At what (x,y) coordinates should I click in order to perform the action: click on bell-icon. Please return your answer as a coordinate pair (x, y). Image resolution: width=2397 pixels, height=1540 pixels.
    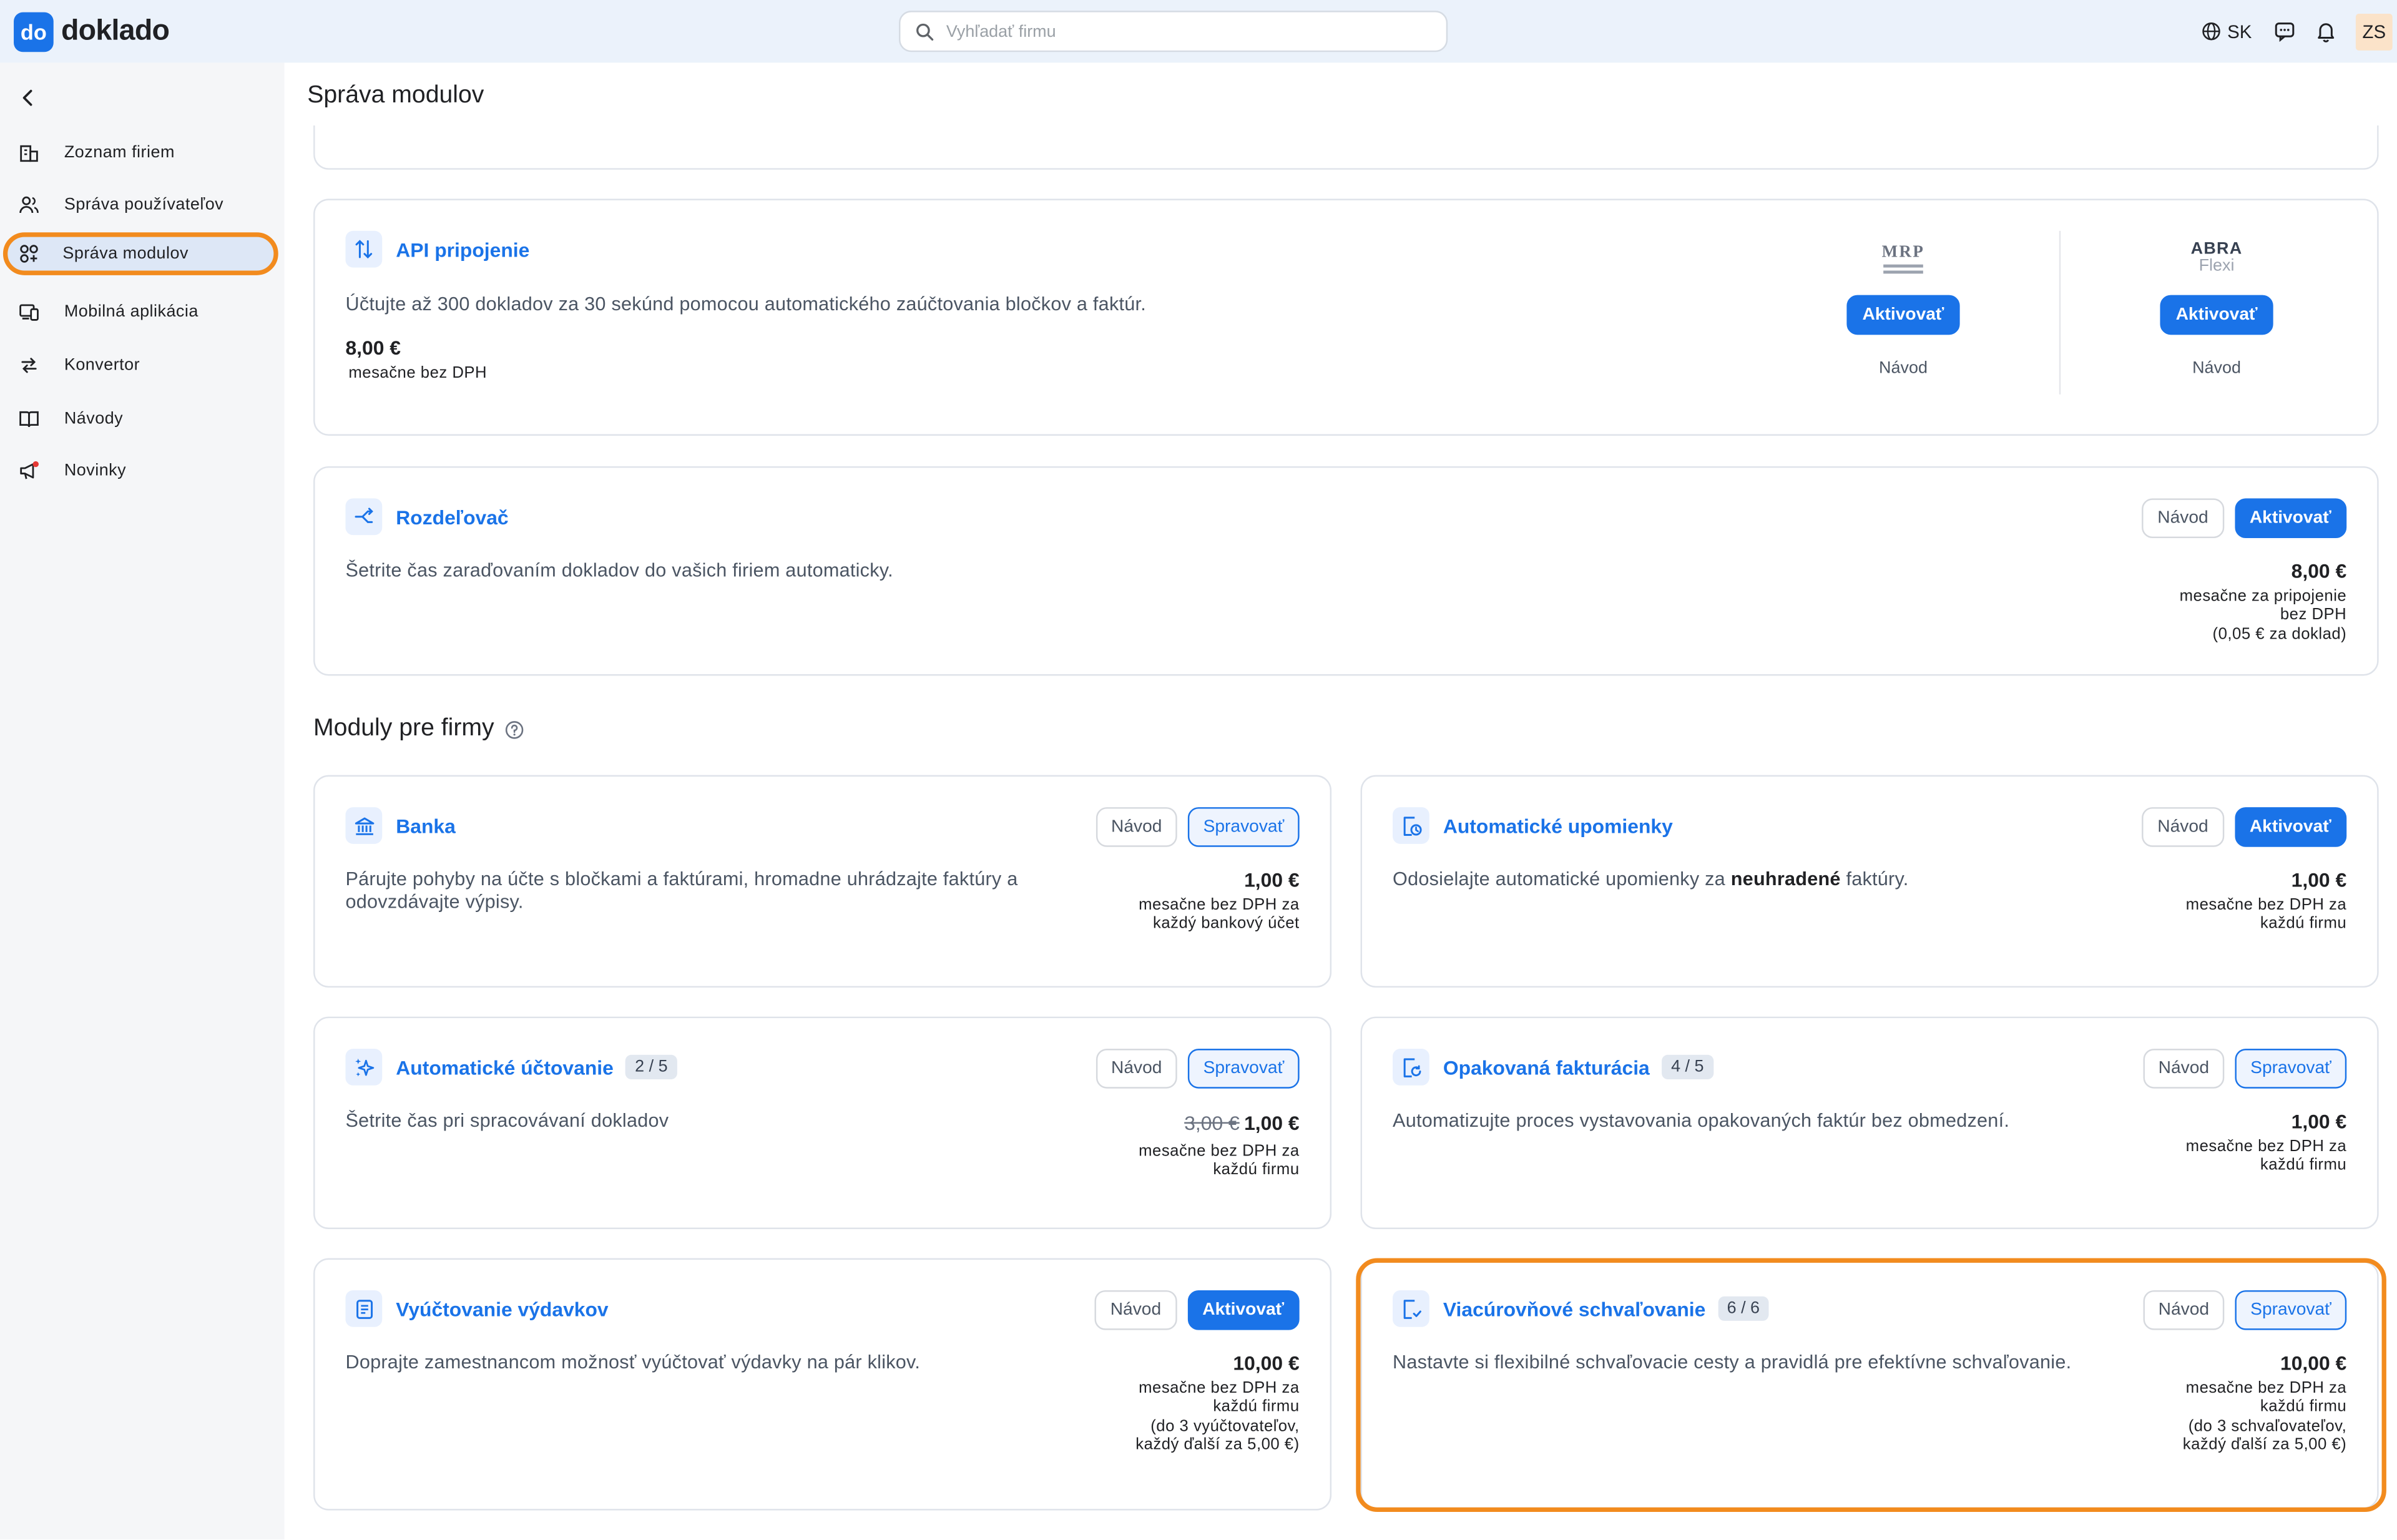
    Looking at the image, I should click on (2326, 31).